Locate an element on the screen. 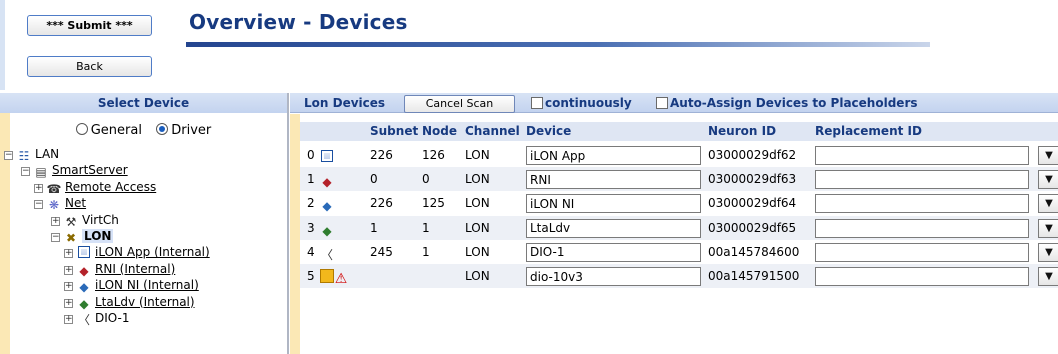  table-row: 2 ◆ 226 125 LON 03000029df64 ▼ is located at coordinates (679, 203).